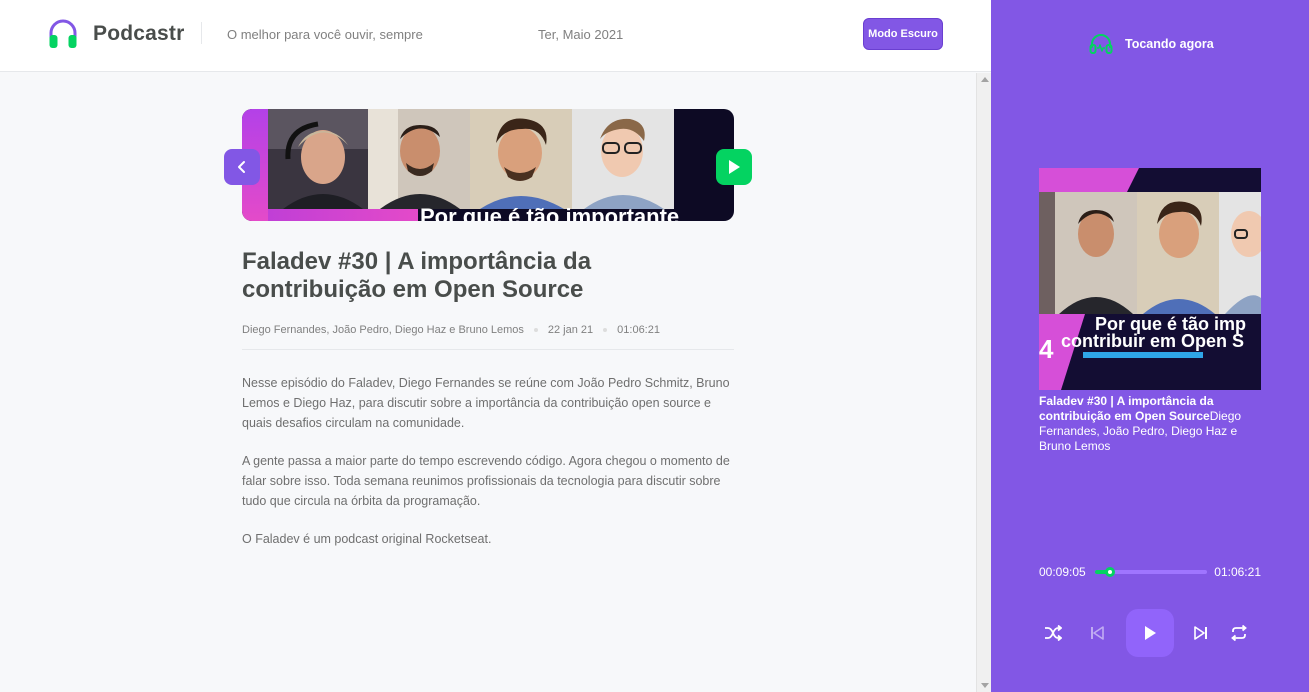 The width and height of the screenshot is (1309, 692). Describe the element at coordinates (581, 34) in the screenshot. I see `current-date: Ter, Maio 2021` at that location.